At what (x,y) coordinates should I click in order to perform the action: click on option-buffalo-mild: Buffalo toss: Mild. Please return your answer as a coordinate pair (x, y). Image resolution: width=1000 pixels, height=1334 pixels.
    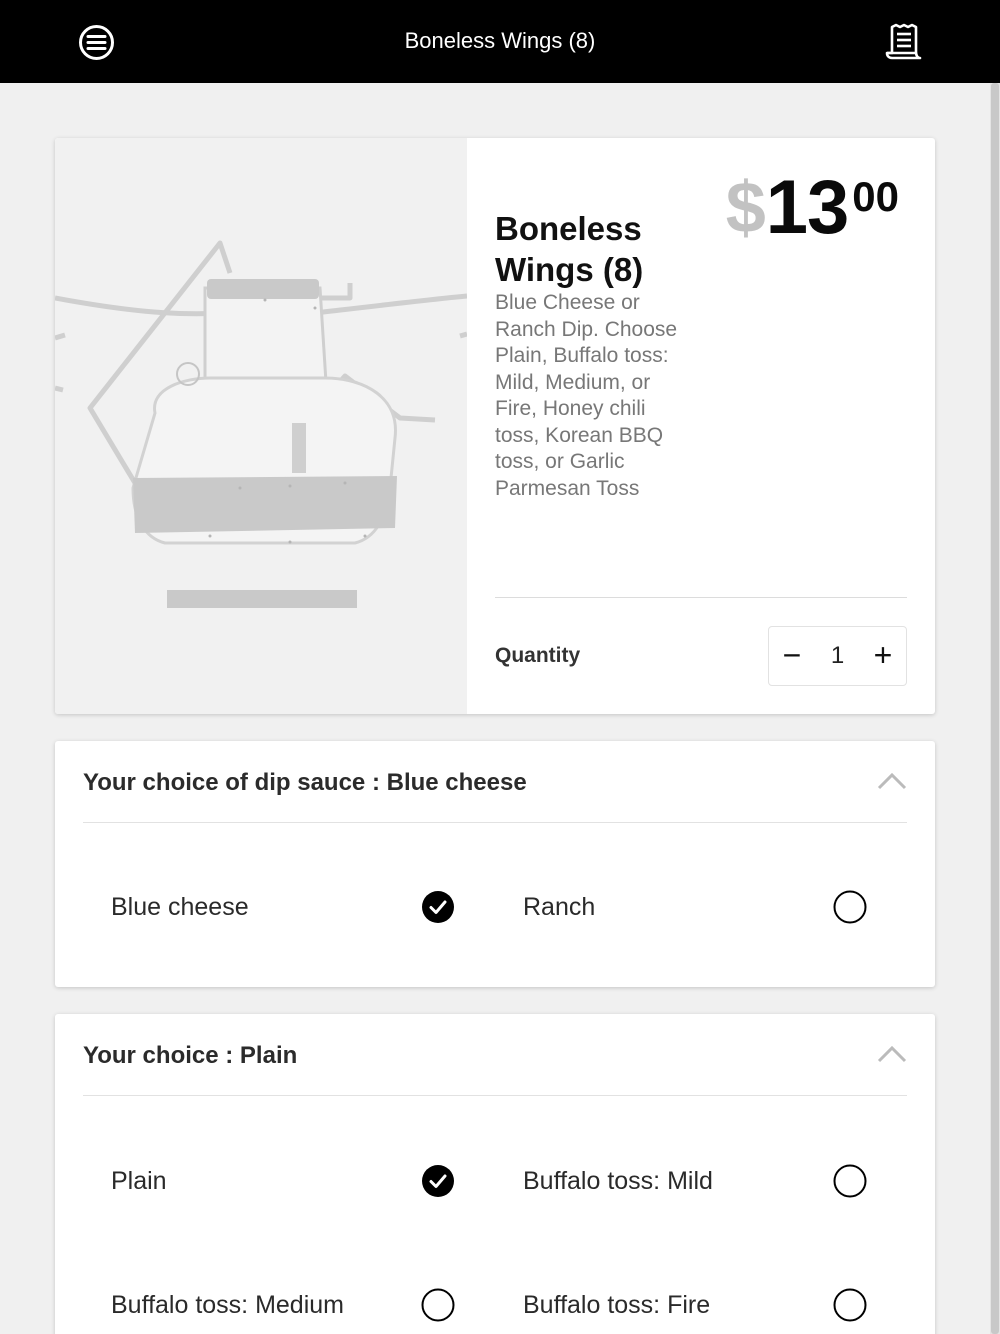
    Looking at the image, I should click on (696, 1181).